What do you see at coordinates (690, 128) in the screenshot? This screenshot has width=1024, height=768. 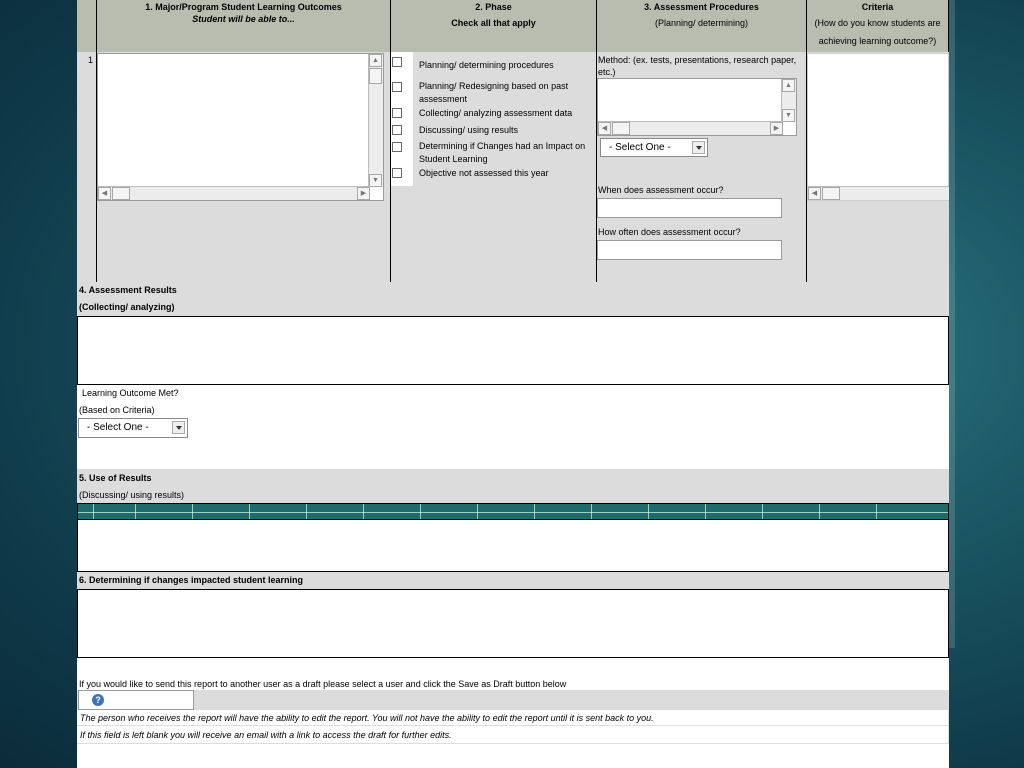 I see `method-hscrollbar: ◀ ▶` at bounding box center [690, 128].